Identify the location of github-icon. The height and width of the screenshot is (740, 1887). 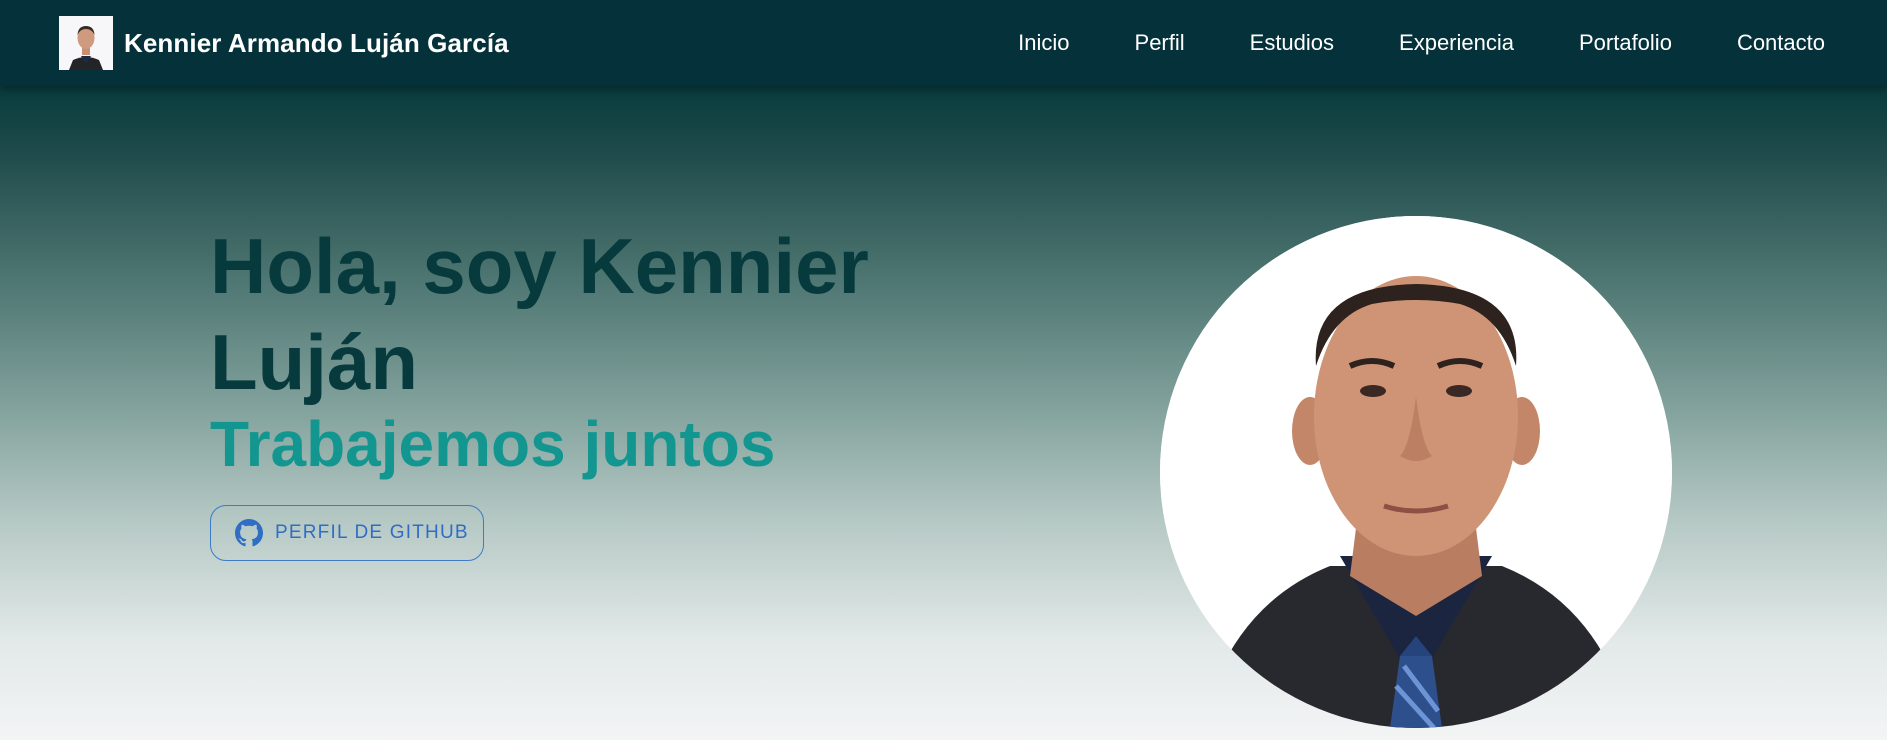
(249, 533).